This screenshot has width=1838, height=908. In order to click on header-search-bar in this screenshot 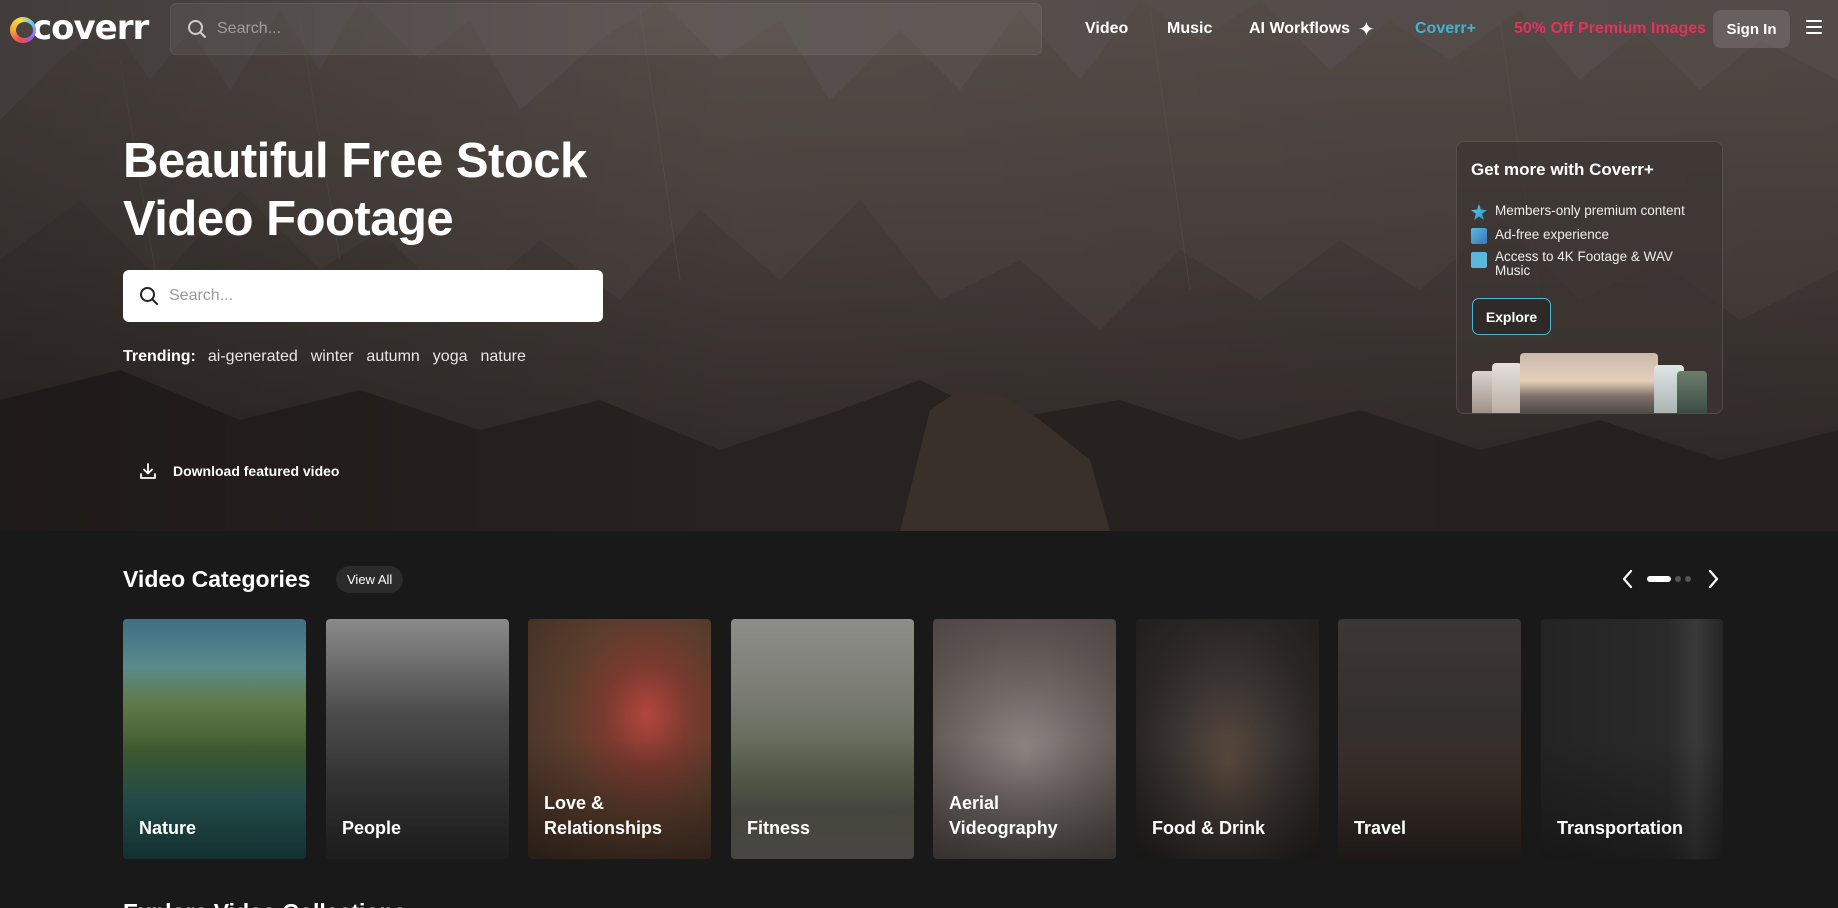, I will do `click(606, 29)`.